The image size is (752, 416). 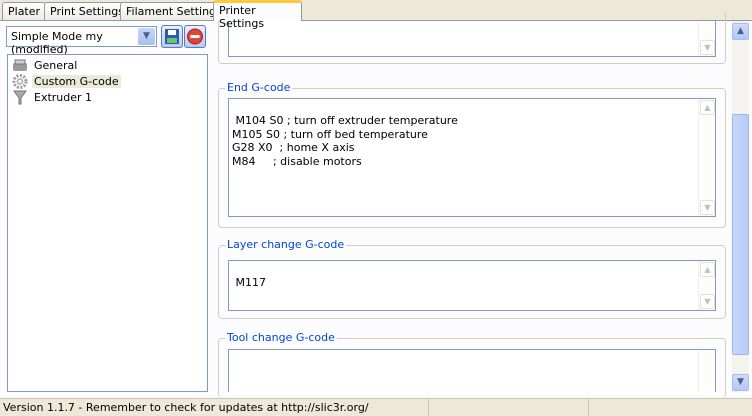 What do you see at coordinates (259, 87) in the screenshot?
I see `end-gcode-title: End G-code` at bounding box center [259, 87].